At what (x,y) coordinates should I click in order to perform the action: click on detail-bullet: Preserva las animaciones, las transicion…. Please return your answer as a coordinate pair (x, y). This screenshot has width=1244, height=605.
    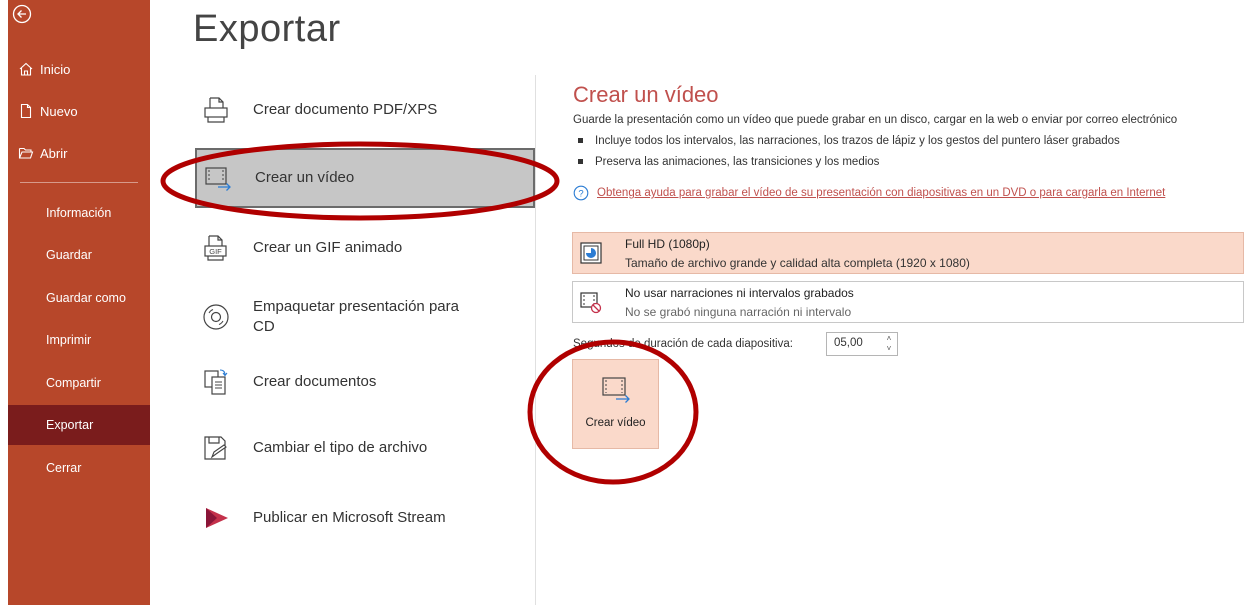
    Looking at the image, I should click on (728, 162).